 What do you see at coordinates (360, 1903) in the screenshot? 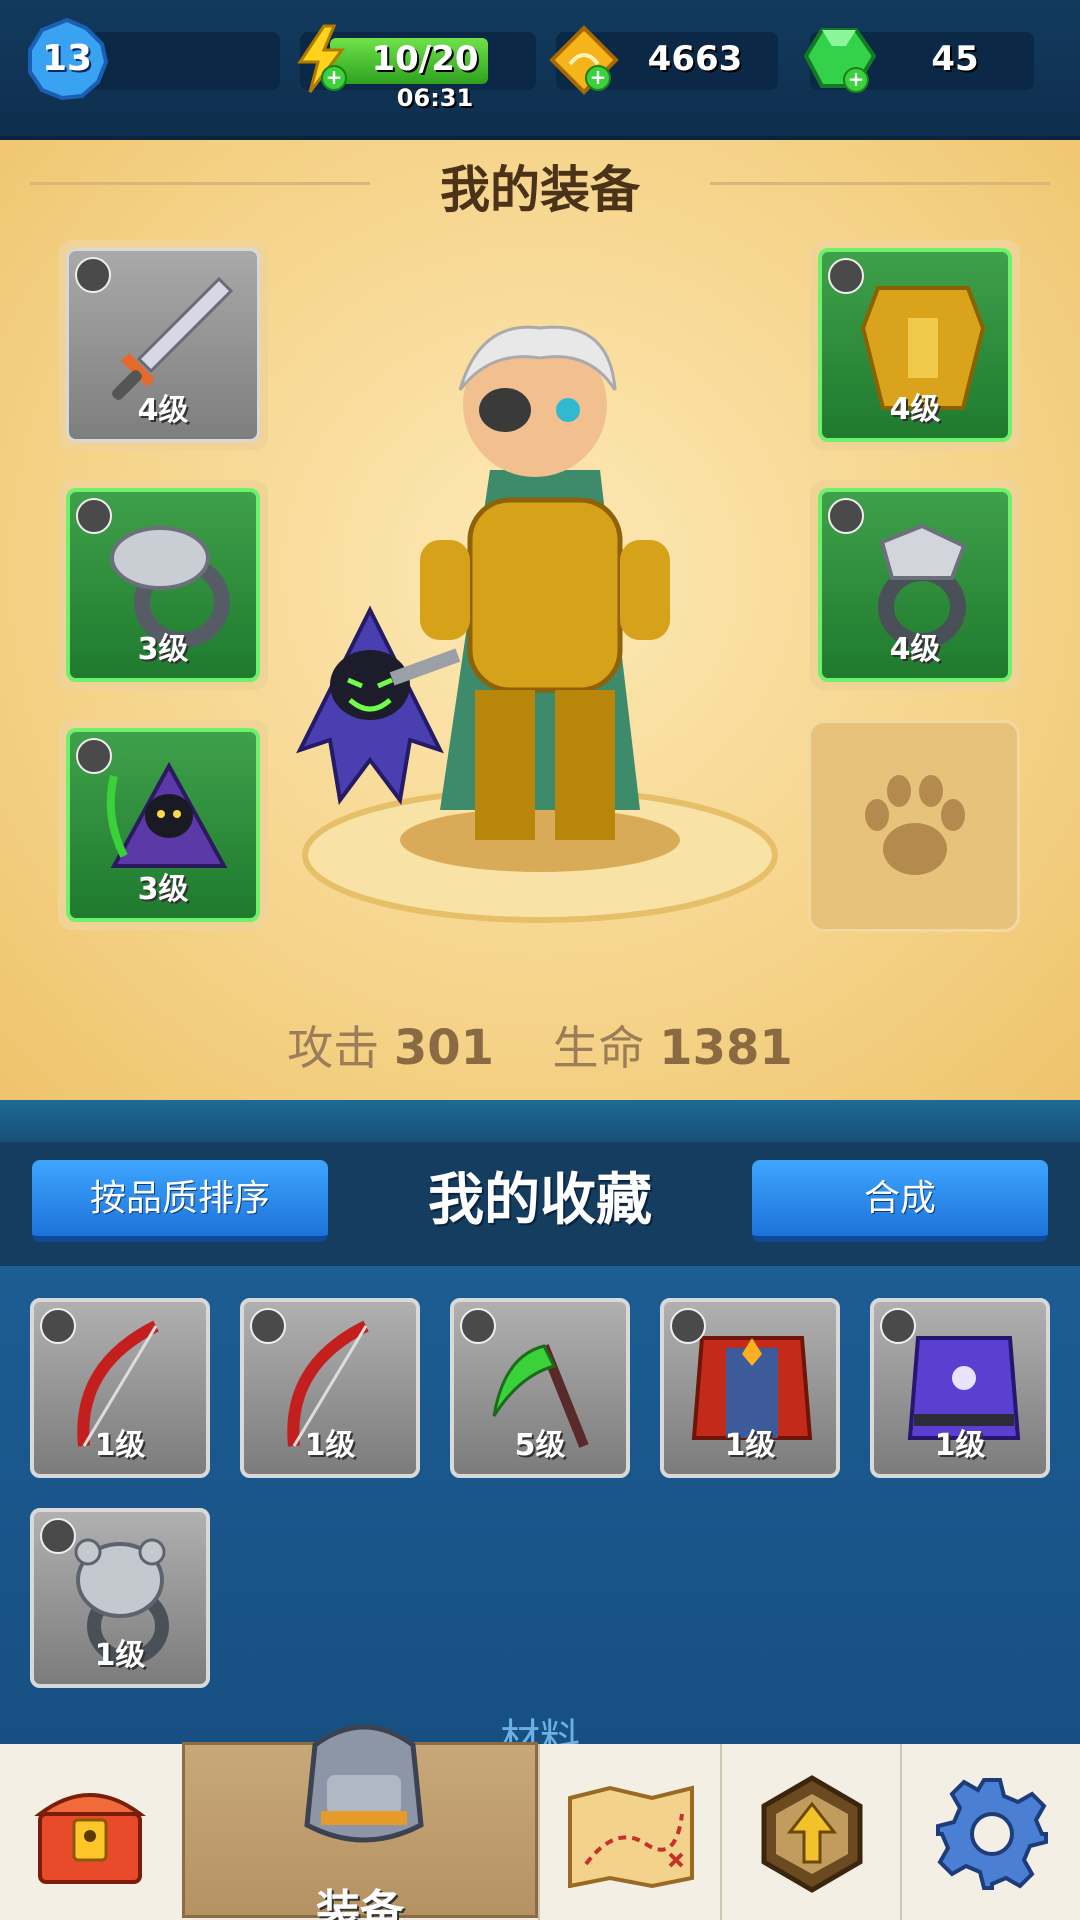
I see `nav-equipment-label: 装备` at bounding box center [360, 1903].